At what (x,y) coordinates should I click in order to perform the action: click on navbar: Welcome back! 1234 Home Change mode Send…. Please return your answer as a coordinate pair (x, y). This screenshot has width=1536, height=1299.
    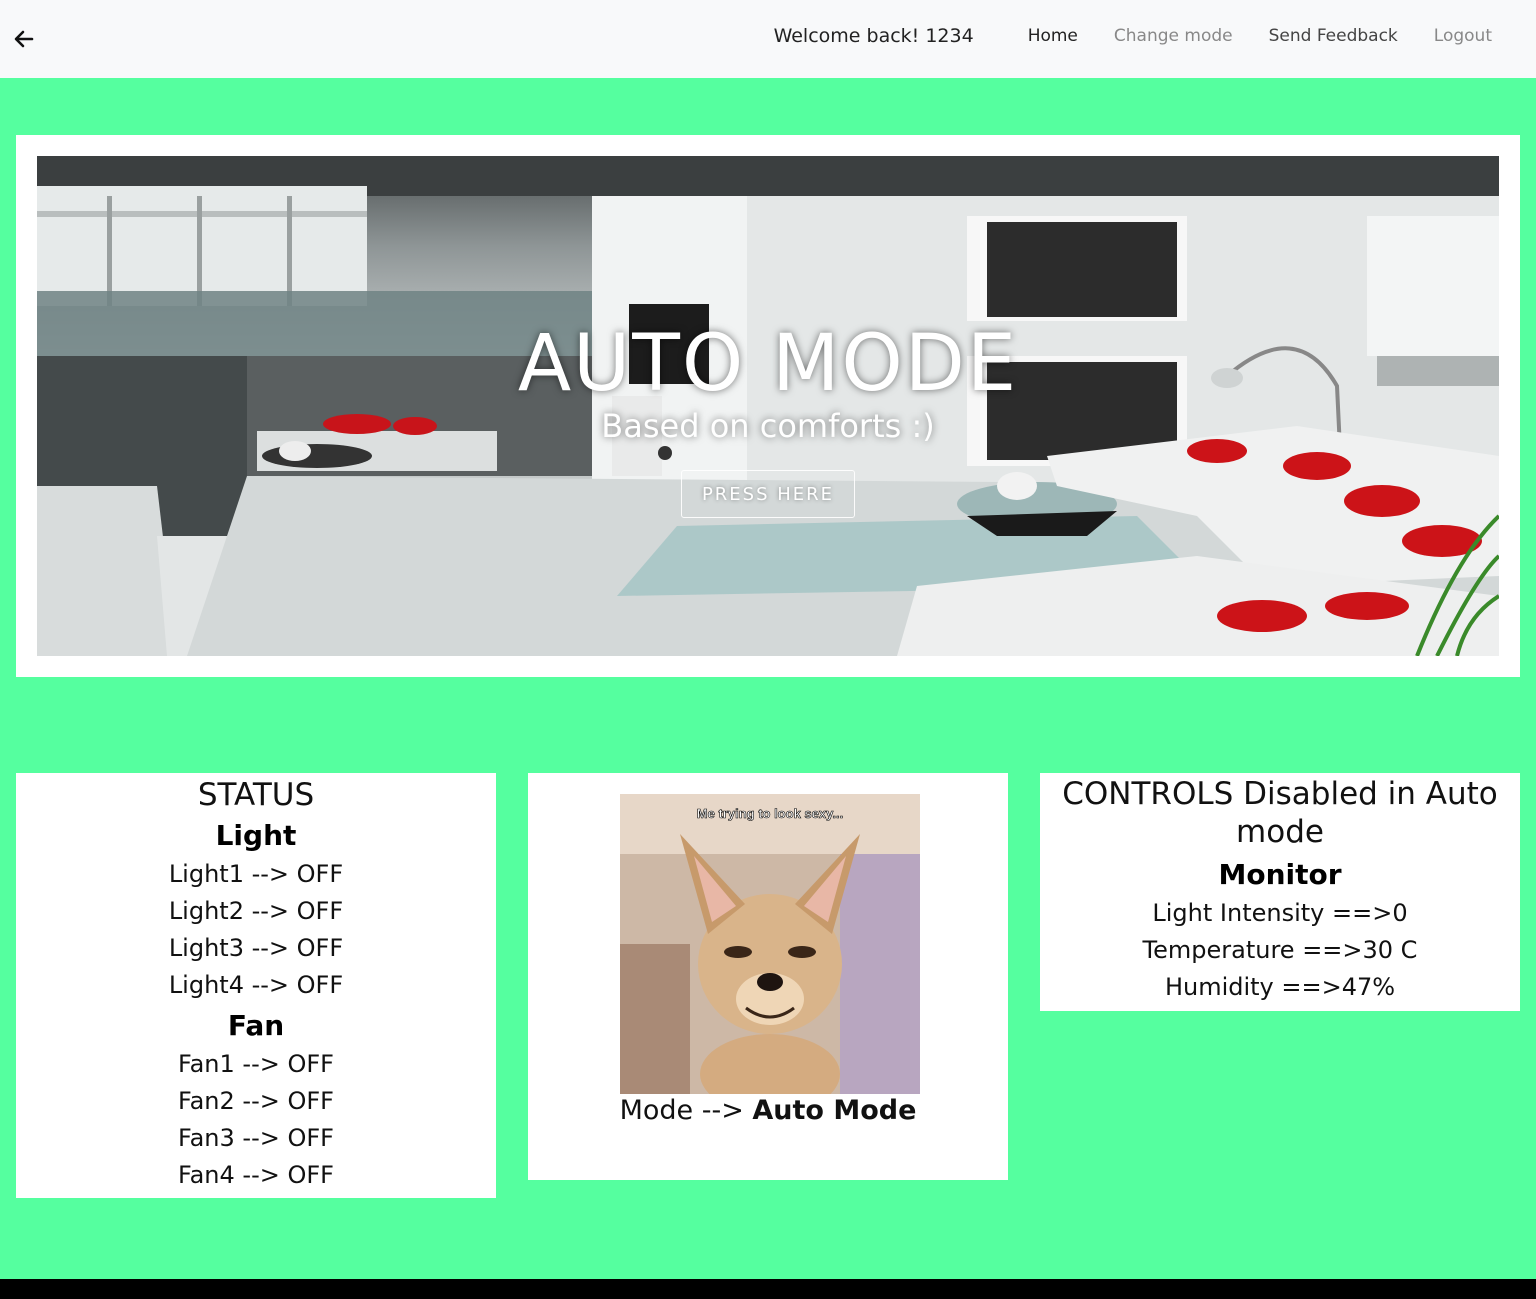
    Looking at the image, I should click on (768, 39).